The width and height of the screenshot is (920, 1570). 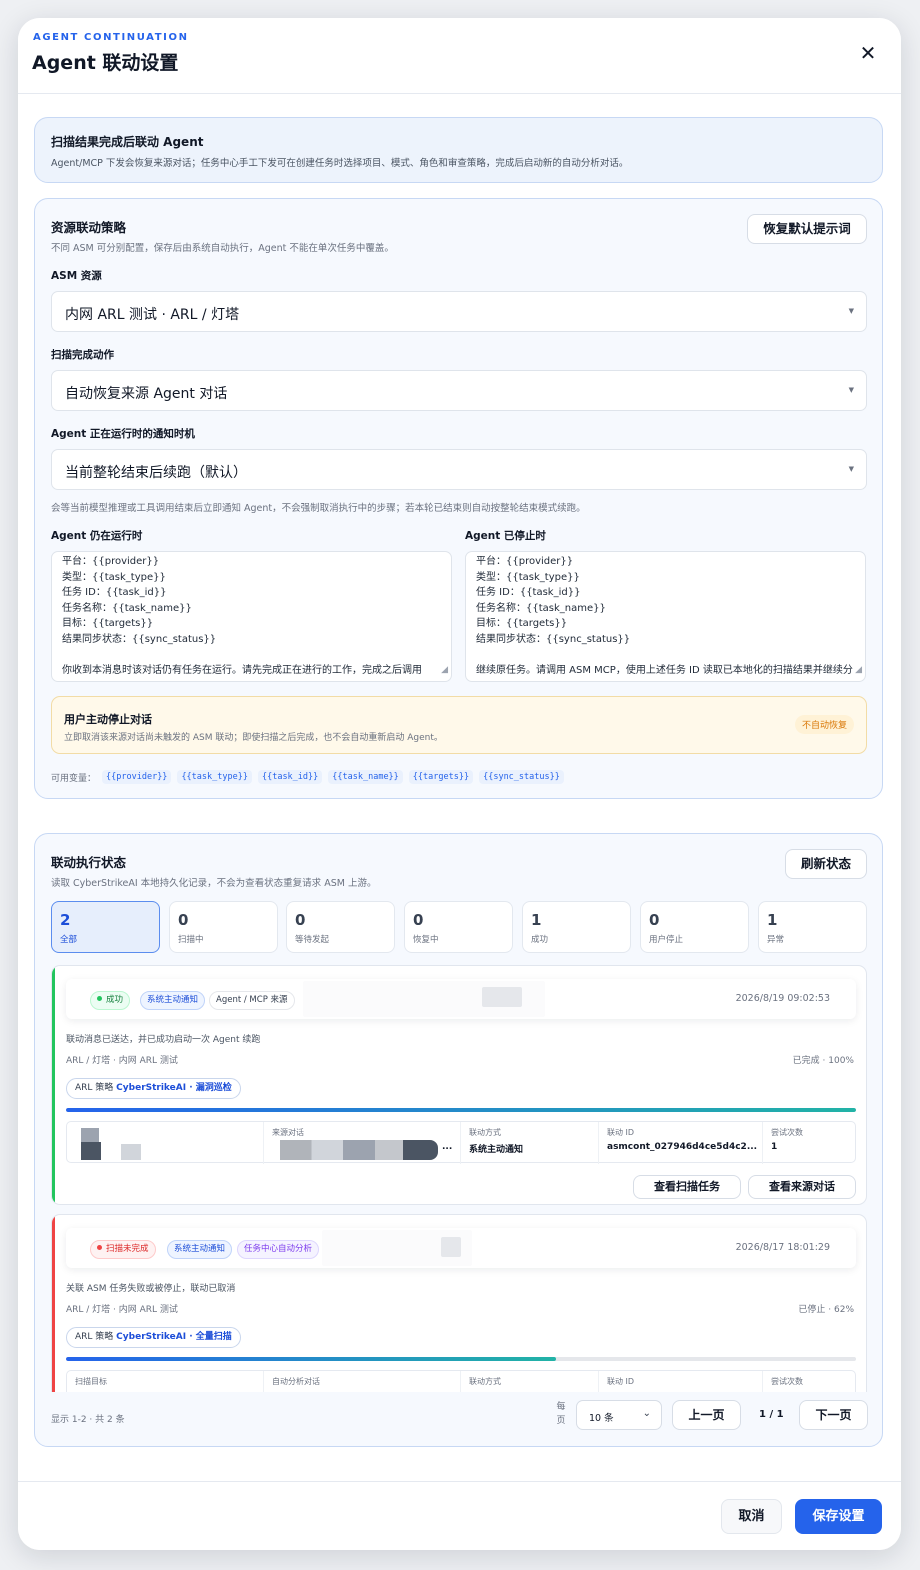 I want to click on run-message: 关联 ASM 任务失败或被停止，联动已取消, so click(x=151, y=1289).